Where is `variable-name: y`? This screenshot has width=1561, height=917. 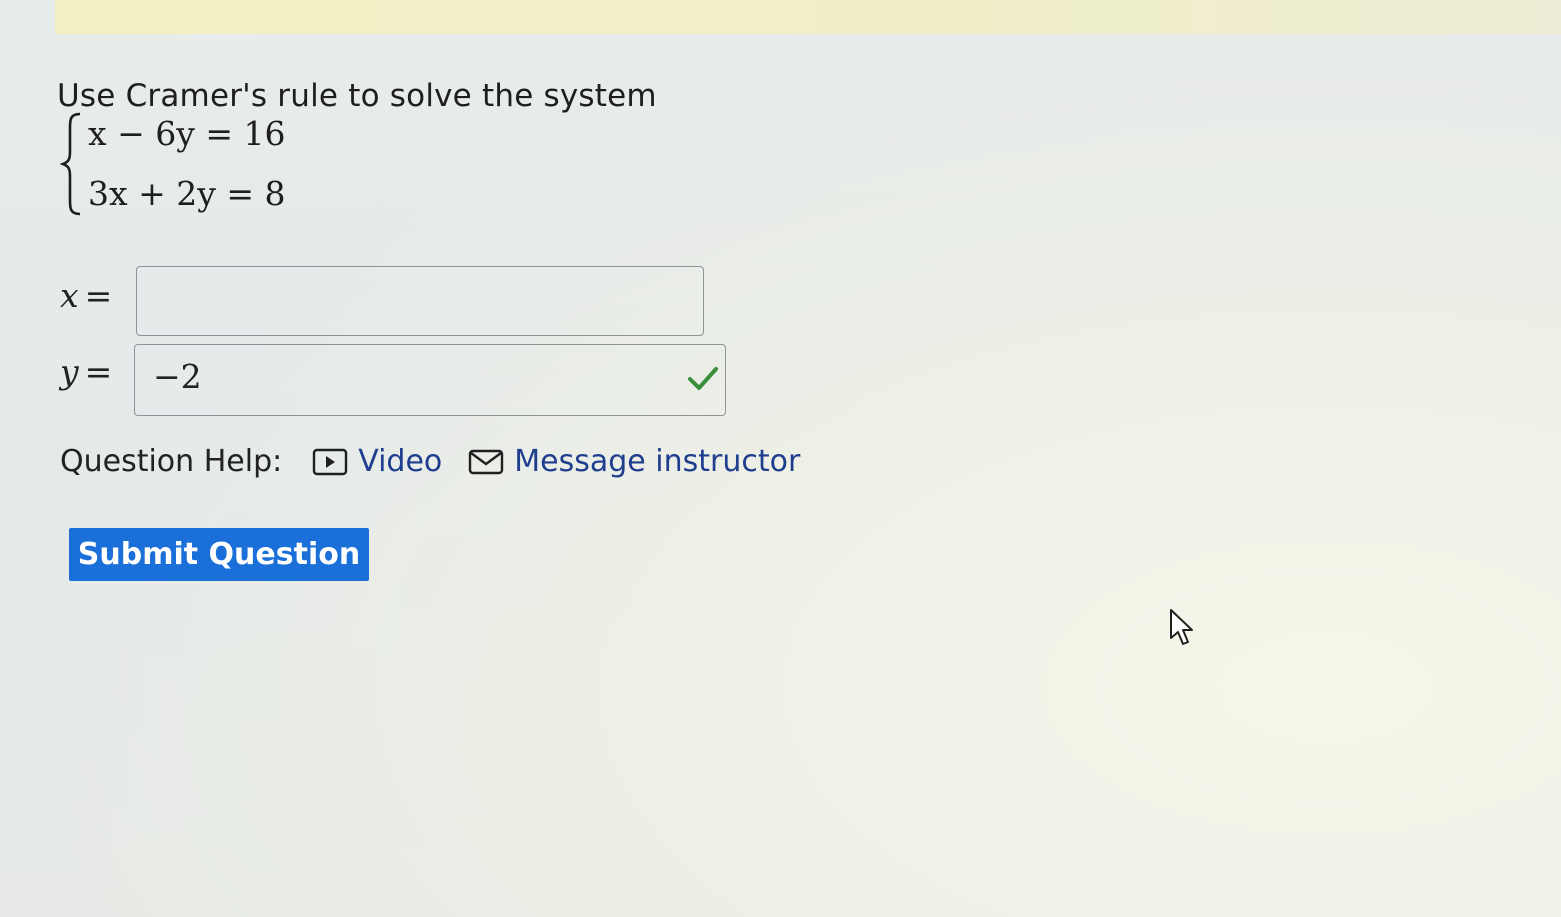 variable-name: y is located at coordinates (69, 371).